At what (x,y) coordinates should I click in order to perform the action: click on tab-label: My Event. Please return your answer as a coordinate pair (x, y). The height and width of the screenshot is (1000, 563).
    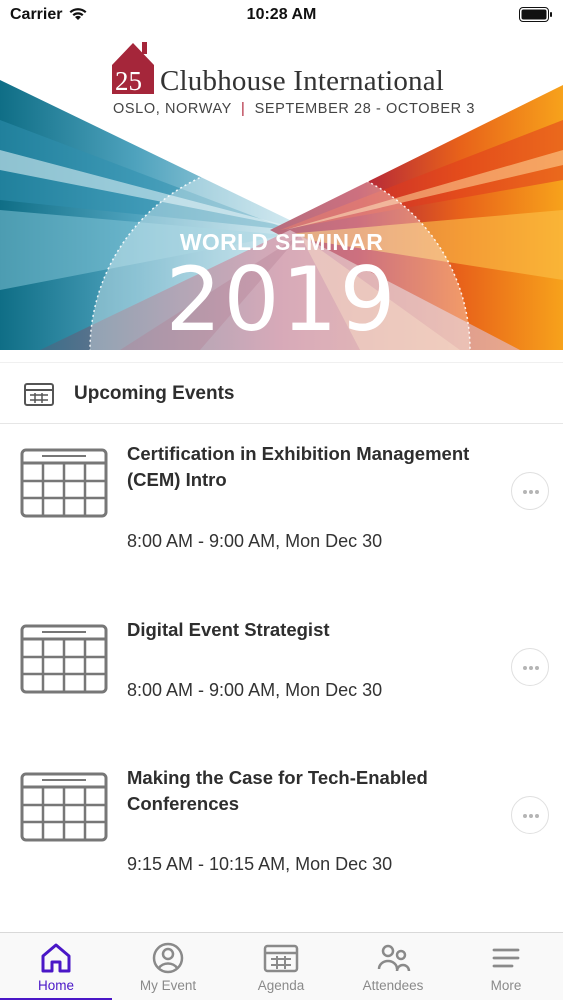
    Looking at the image, I should click on (168, 985).